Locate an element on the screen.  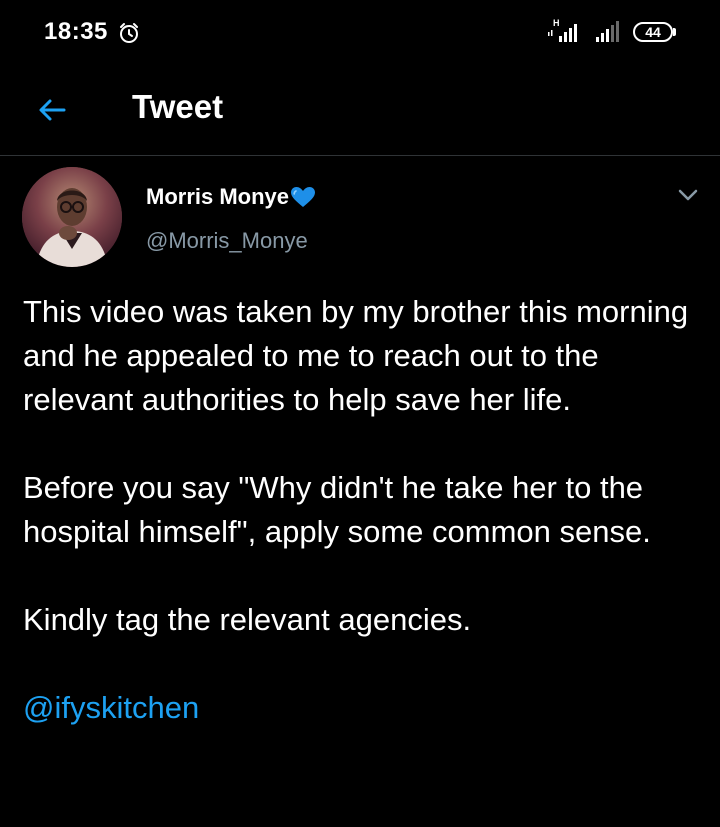
status-time: 18:35 is located at coordinates (76, 31).